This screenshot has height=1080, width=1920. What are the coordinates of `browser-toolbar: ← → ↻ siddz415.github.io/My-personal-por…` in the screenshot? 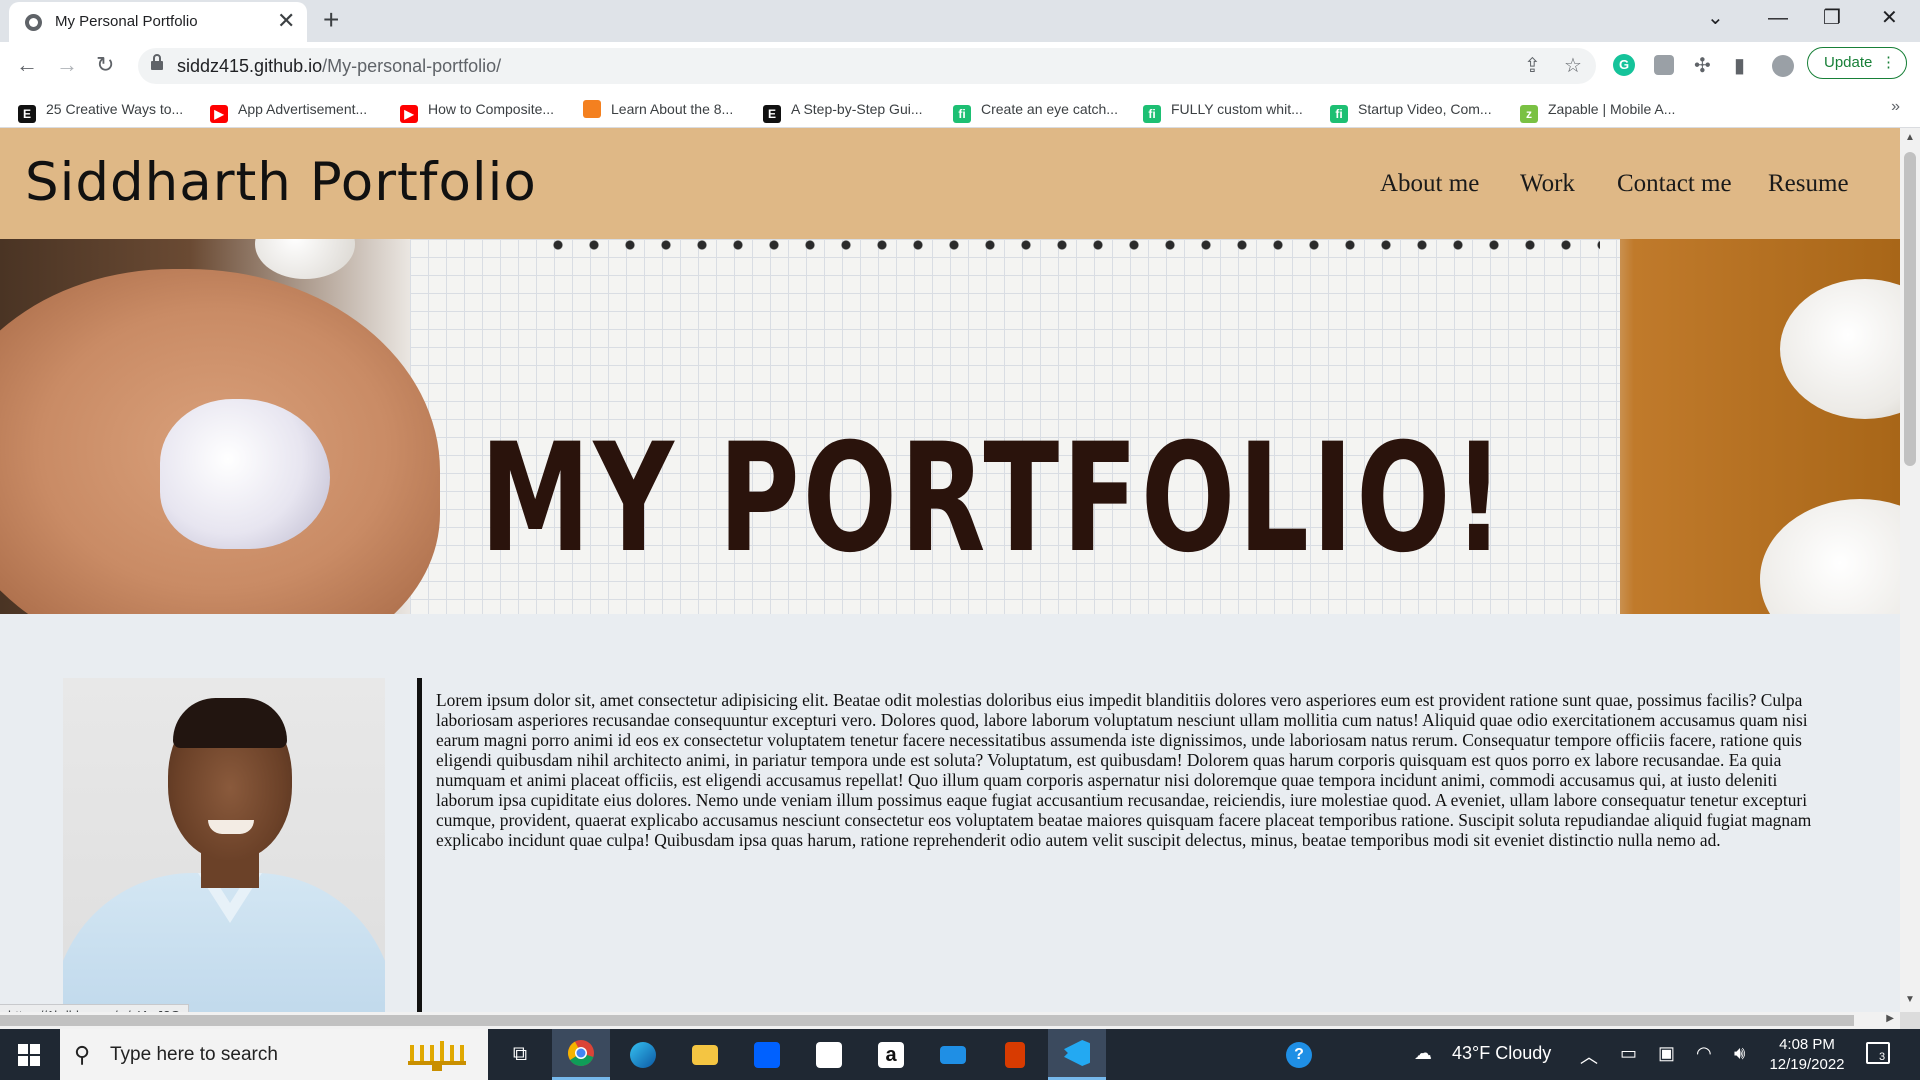 It's located at (960, 66).